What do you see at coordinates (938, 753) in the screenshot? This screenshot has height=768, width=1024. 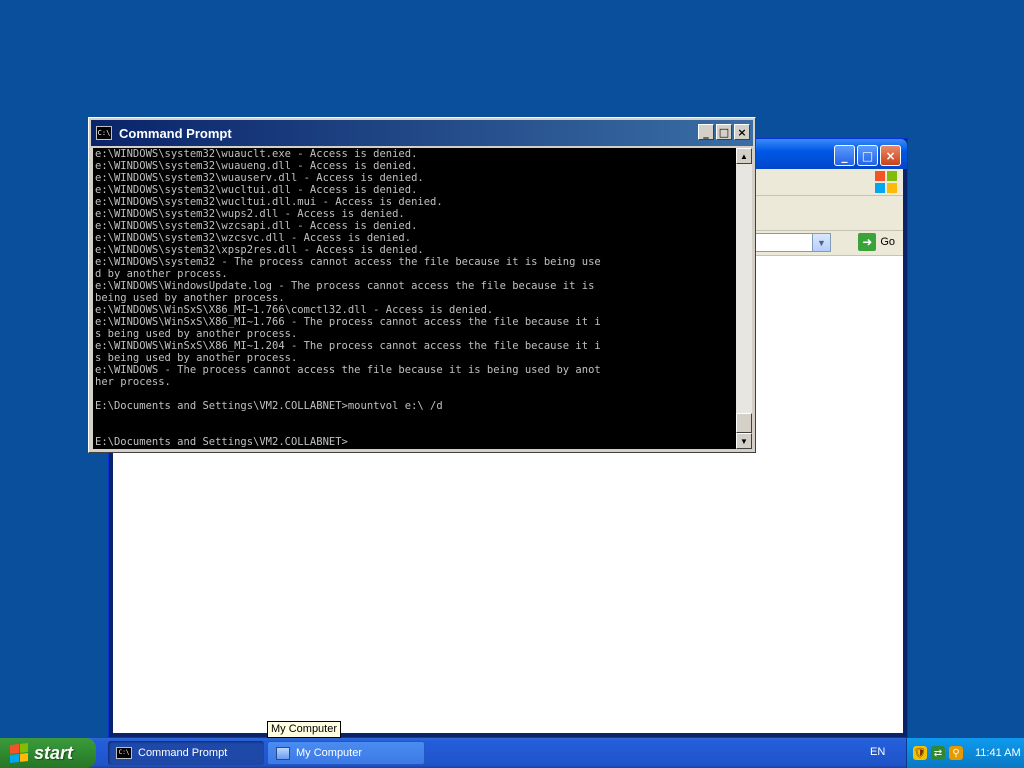 I see `network-icon: ⇄` at bounding box center [938, 753].